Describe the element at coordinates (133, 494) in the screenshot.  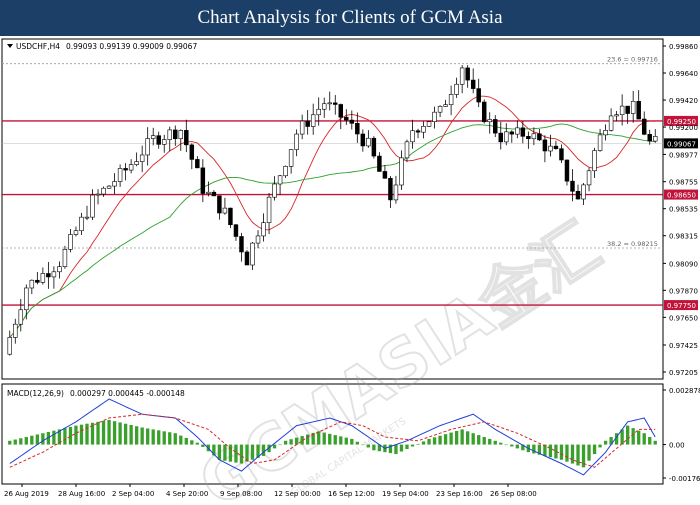
I see `x-tick-label: 2 Sep 04:00` at that location.